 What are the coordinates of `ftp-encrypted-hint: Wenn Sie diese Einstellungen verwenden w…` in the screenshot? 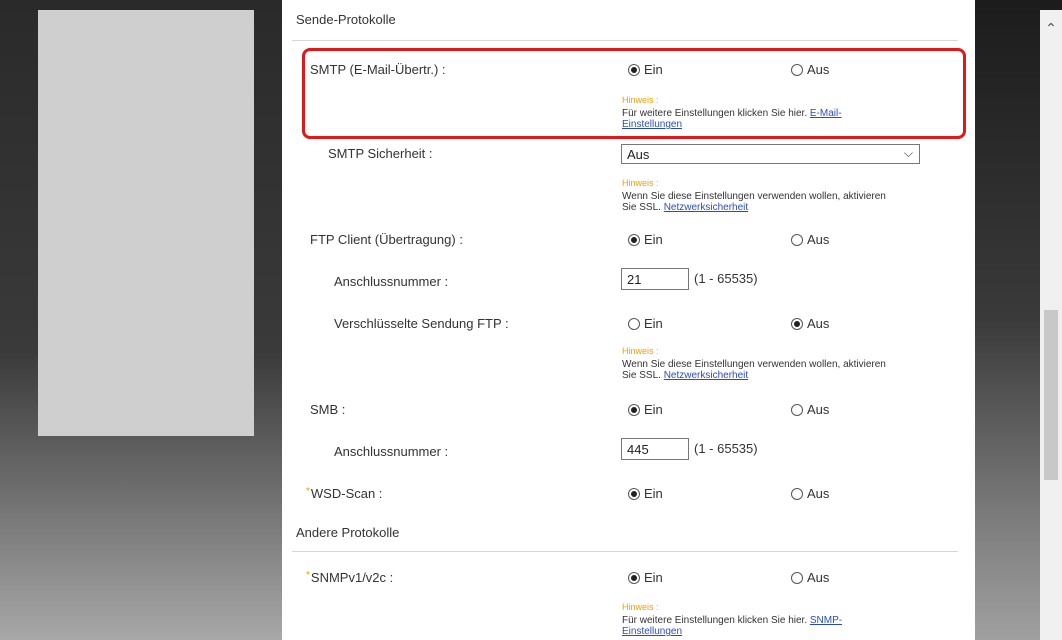 It's located at (754, 370).